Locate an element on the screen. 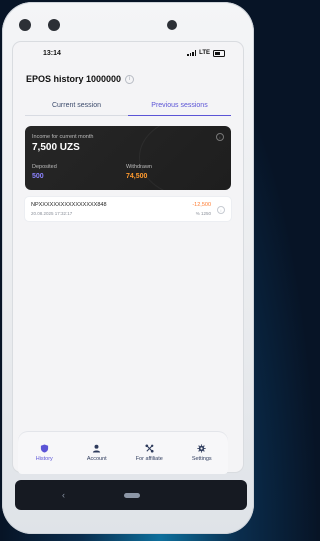 The width and height of the screenshot is (320, 541). page-header: EPOS history 1000000 i is located at coordinates (128, 74).